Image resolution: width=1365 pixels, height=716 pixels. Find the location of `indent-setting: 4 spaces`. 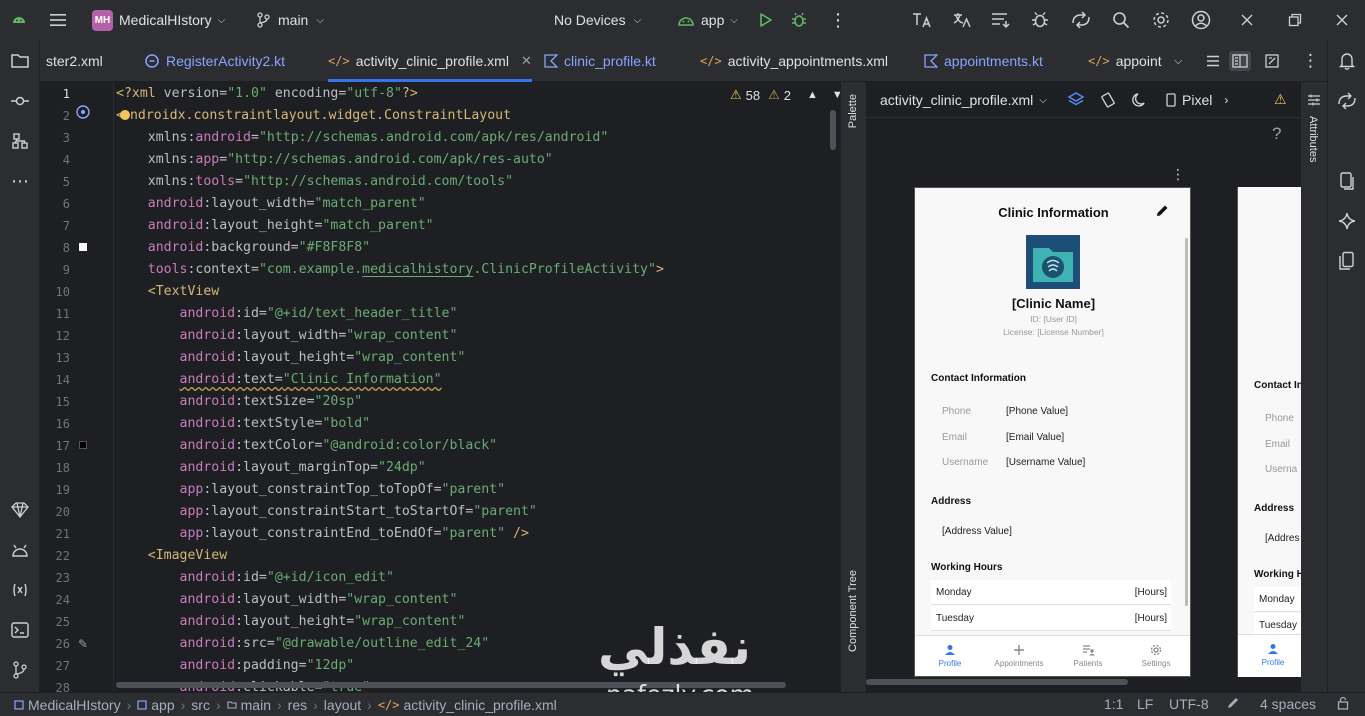

indent-setting: 4 spaces is located at coordinates (1288, 704).